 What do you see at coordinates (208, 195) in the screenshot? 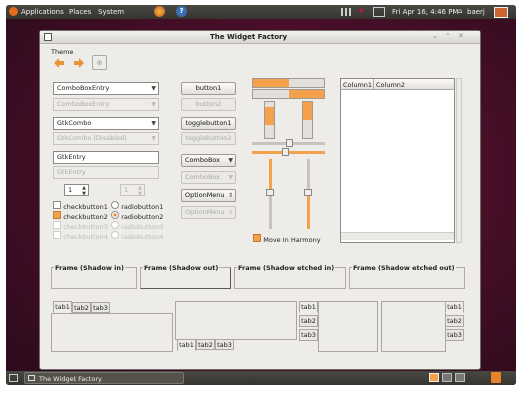
I see `optionmenu: OptionMenu ⇕` at bounding box center [208, 195].